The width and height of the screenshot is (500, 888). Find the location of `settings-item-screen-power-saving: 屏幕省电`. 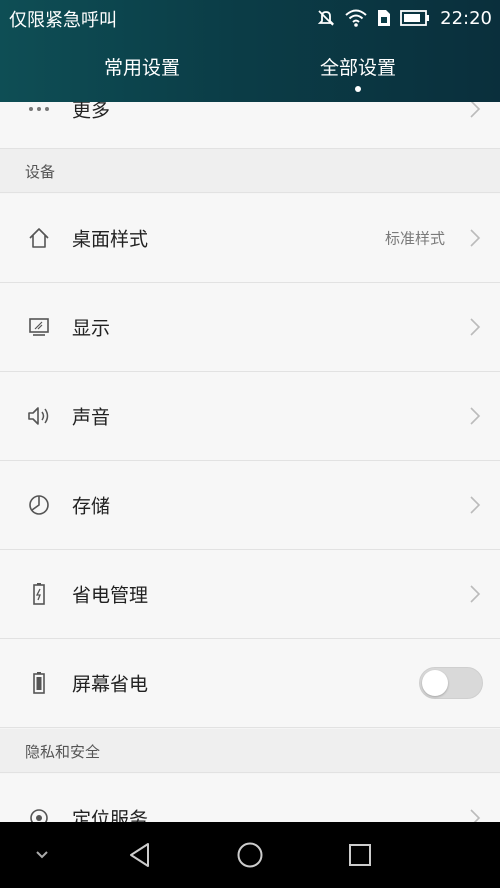

settings-item-screen-power-saving: 屏幕省电 is located at coordinates (250, 683).